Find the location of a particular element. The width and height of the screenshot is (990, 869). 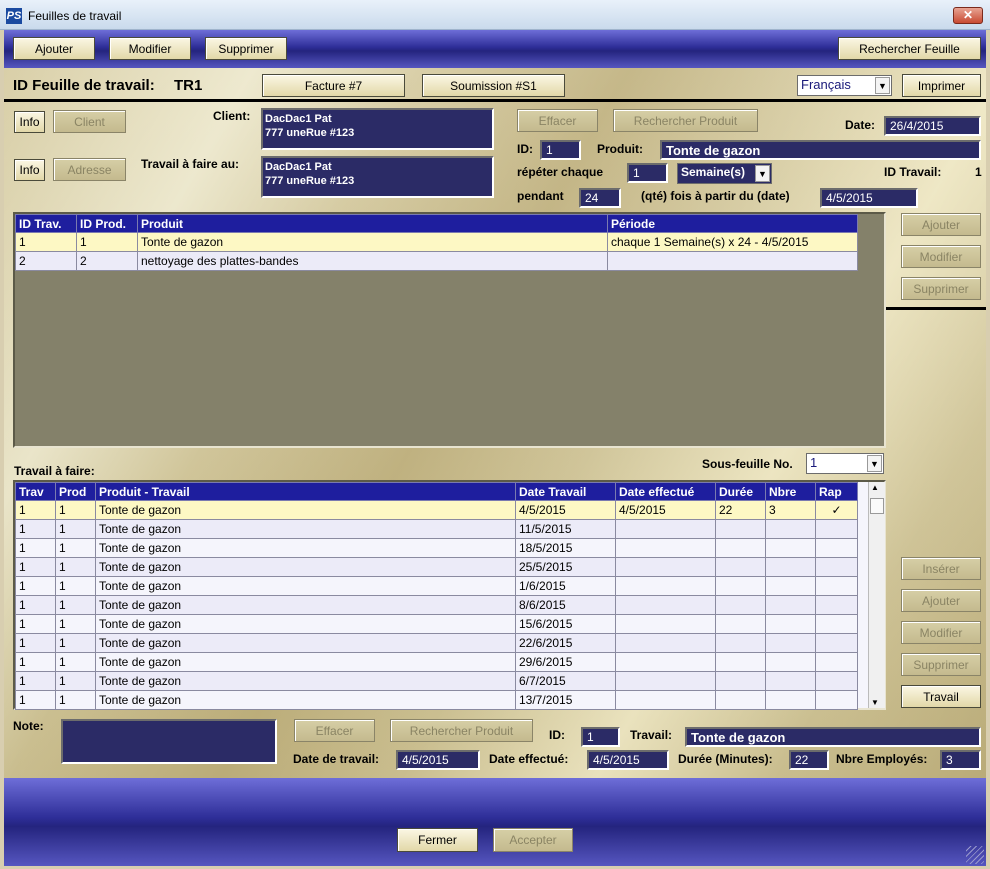

column-header: Prod is located at coordinates (75, 491).